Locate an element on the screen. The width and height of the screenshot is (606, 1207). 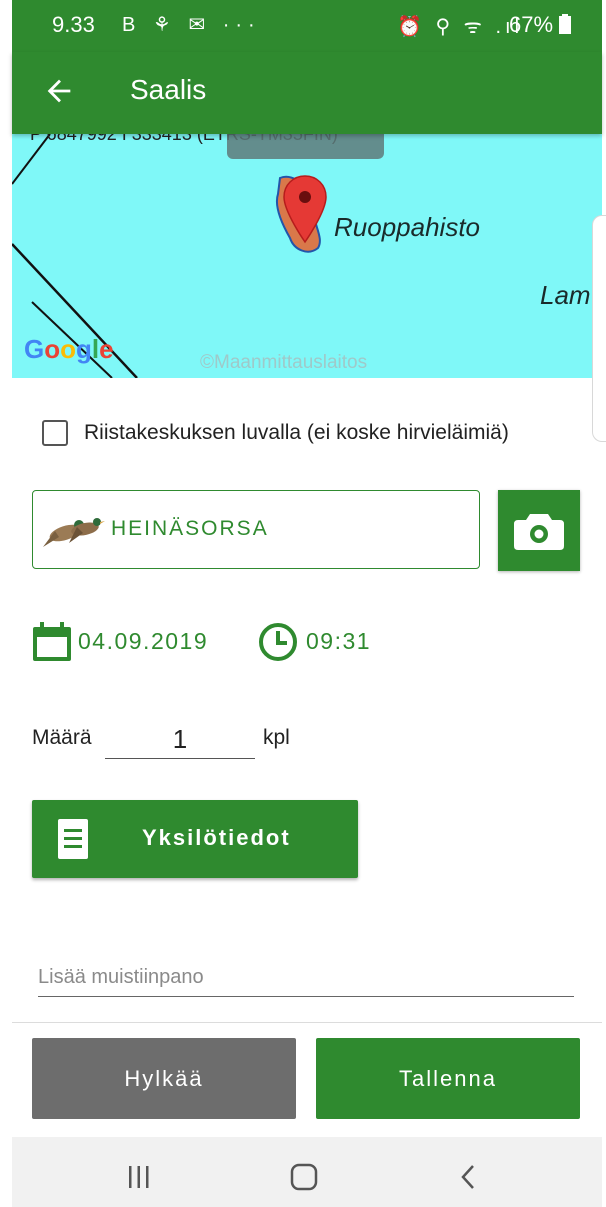
quantity-label: Määrä is located at coordinates (62, 737).